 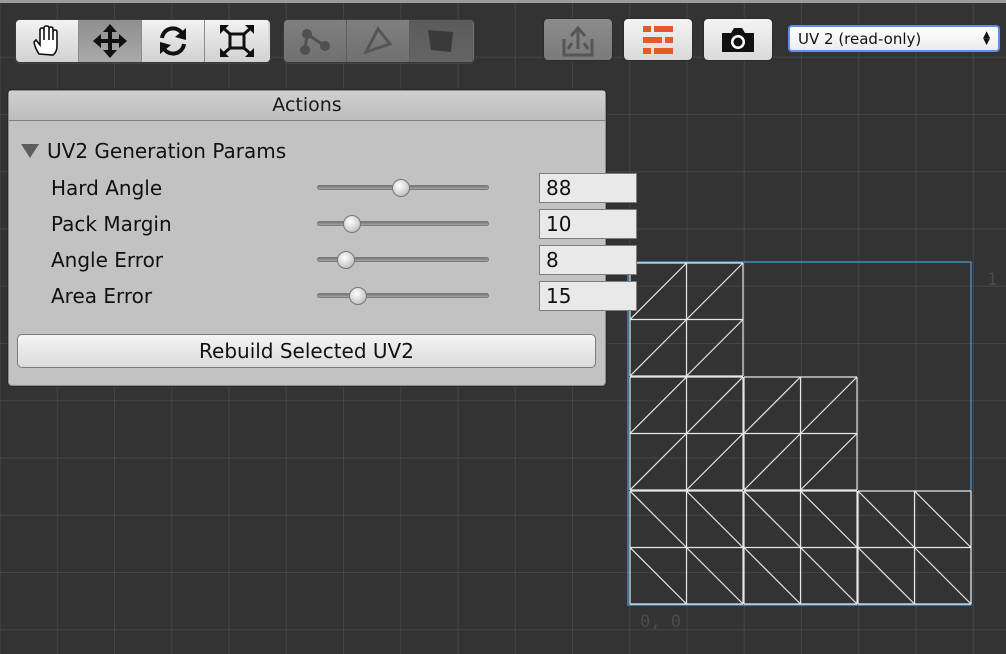 I want to click on param-row-pack-margin: Pack Margin 10, so click(x=344, y=224).